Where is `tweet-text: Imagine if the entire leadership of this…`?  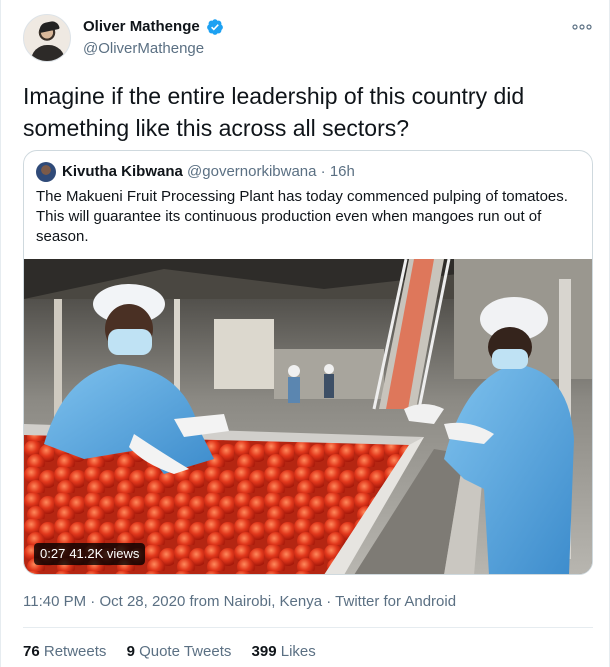
tweet-text: Imagine if the entire leadership of this… is located at coordinates (274, 112).